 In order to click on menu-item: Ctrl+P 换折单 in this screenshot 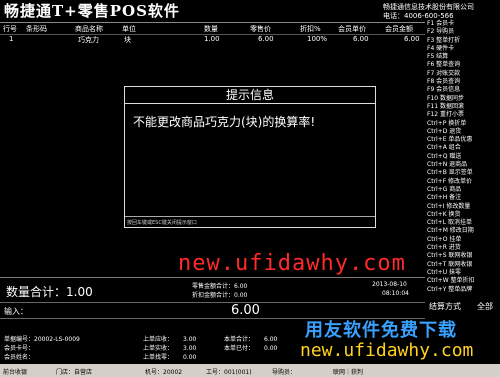, I will do `click(463, 124)`.